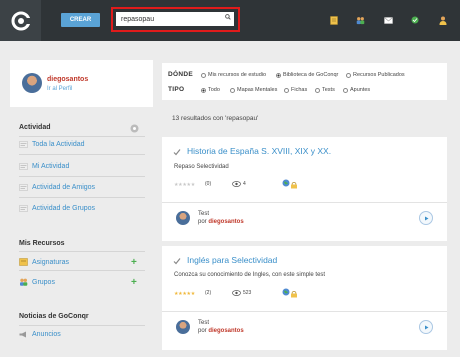  I want to click on radio-label: Fichas, so click(299, 90).